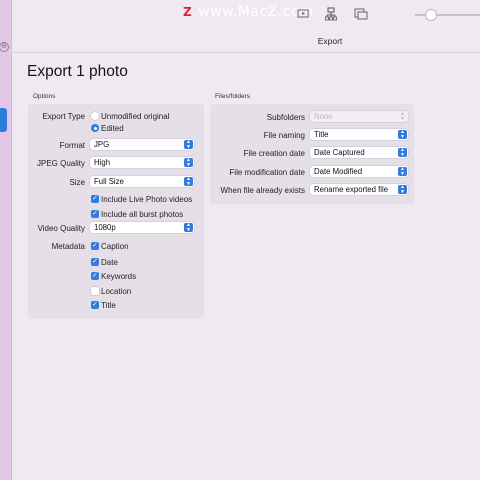 The height and width of the screenshot is (480, 480). What do you see at coordinates (95, 291) in the screenshot?
I see `metadata-location-checkbox: ✓` at bounding box center [95, 291].